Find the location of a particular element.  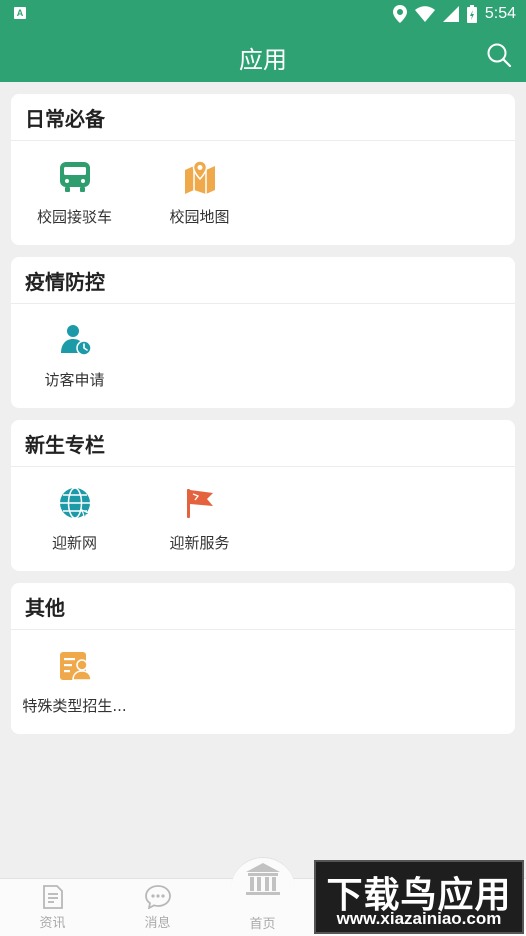

app-bar: 应用 is located at coordinates (263, 55).